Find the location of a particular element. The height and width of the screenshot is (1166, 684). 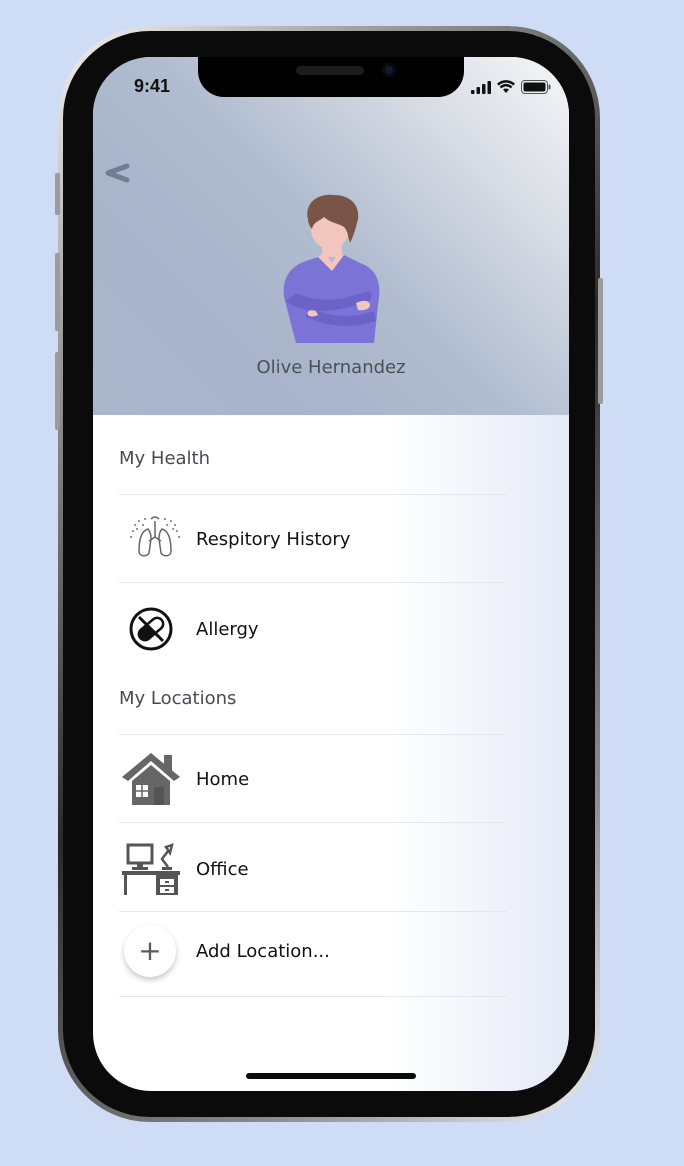

list-item-respiratory-history: Respitory History is located at coordinates (313, 539).